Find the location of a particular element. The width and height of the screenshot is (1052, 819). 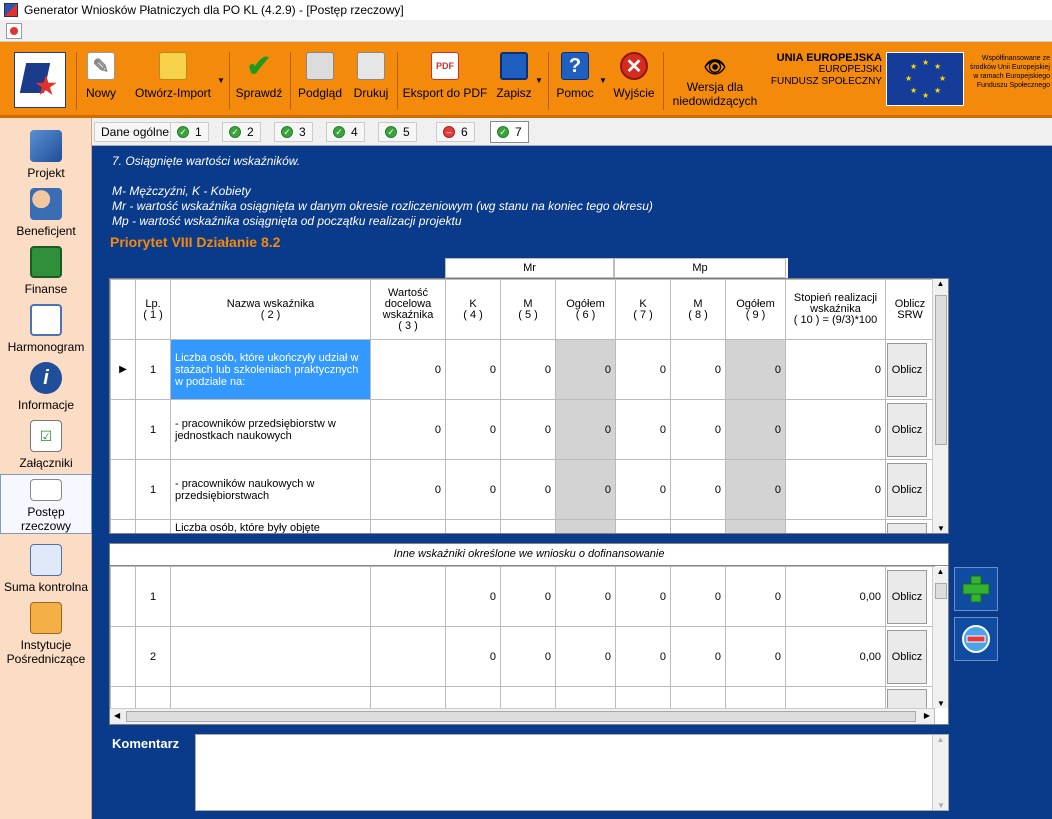

col-nazwa: Nazwa wskaźnika( 2 ) is located at coordinates (270, 309).